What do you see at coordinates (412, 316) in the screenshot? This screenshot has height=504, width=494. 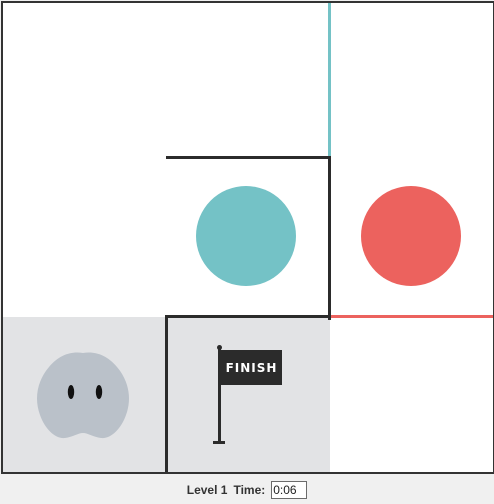 I see `red-wall` at bounding box center [412, 316].